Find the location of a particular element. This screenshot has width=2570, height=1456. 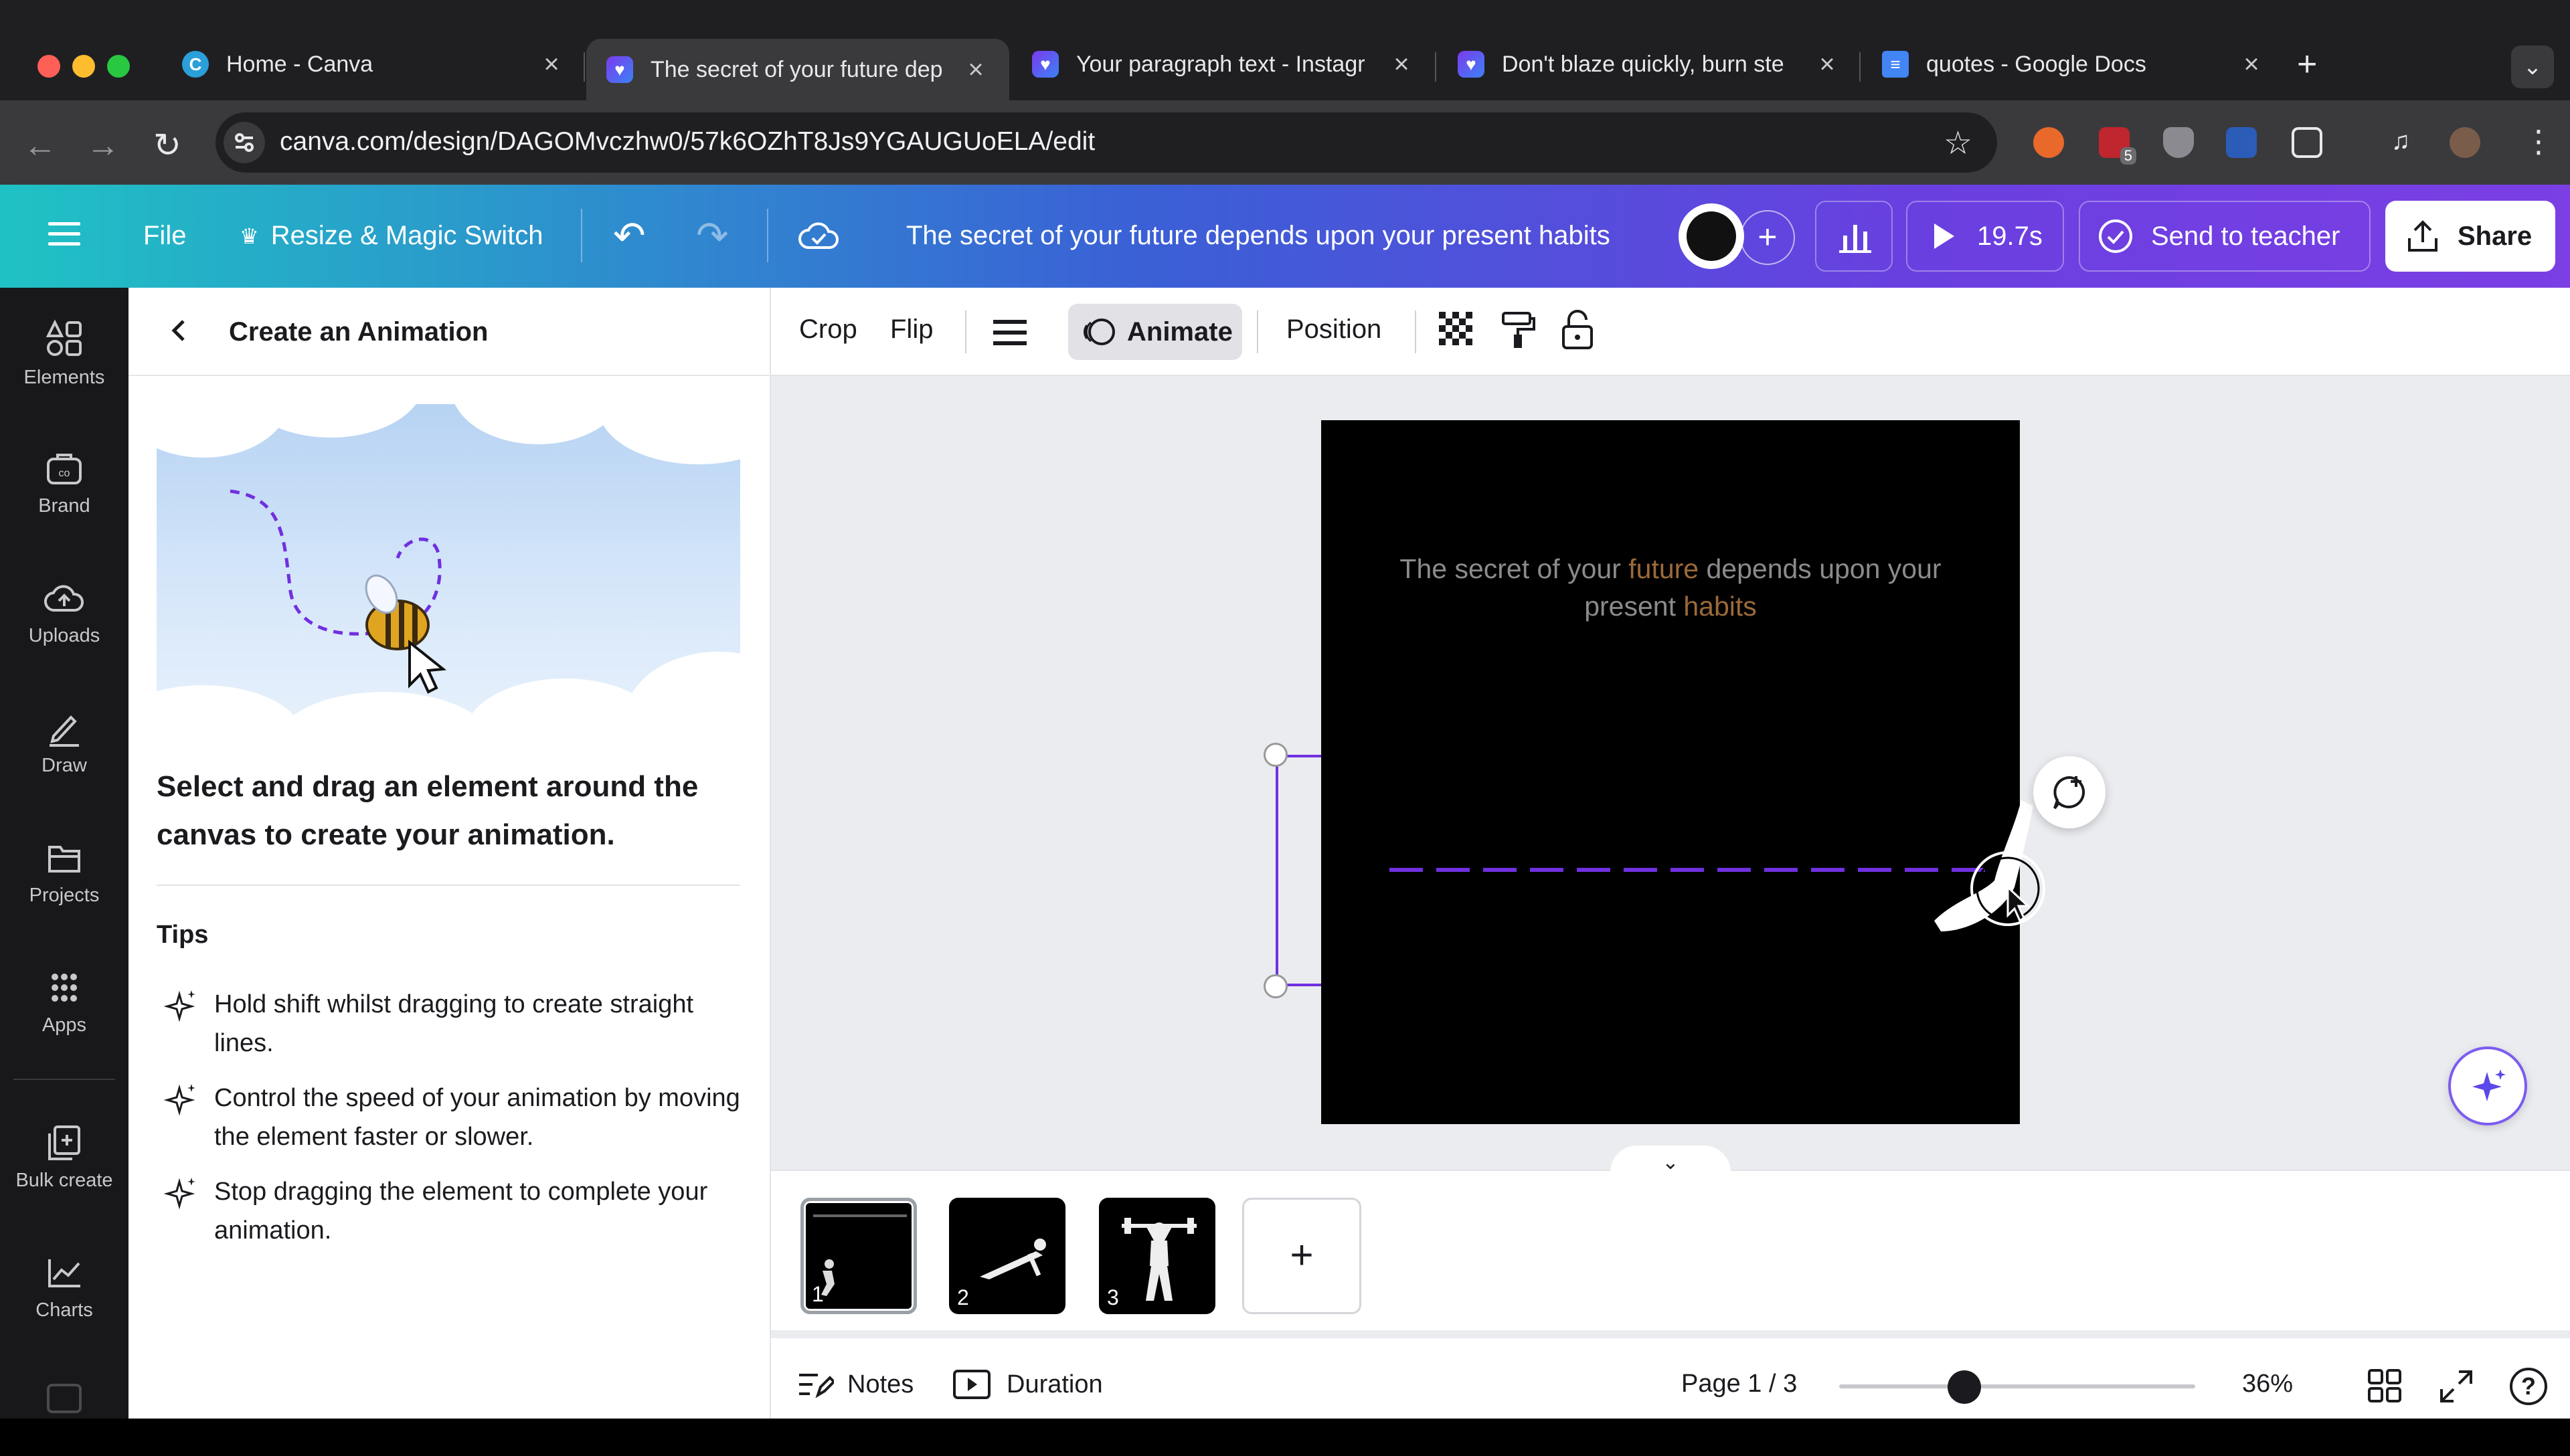

zoom-level: 36% is located at coordinates (2267, 1384).